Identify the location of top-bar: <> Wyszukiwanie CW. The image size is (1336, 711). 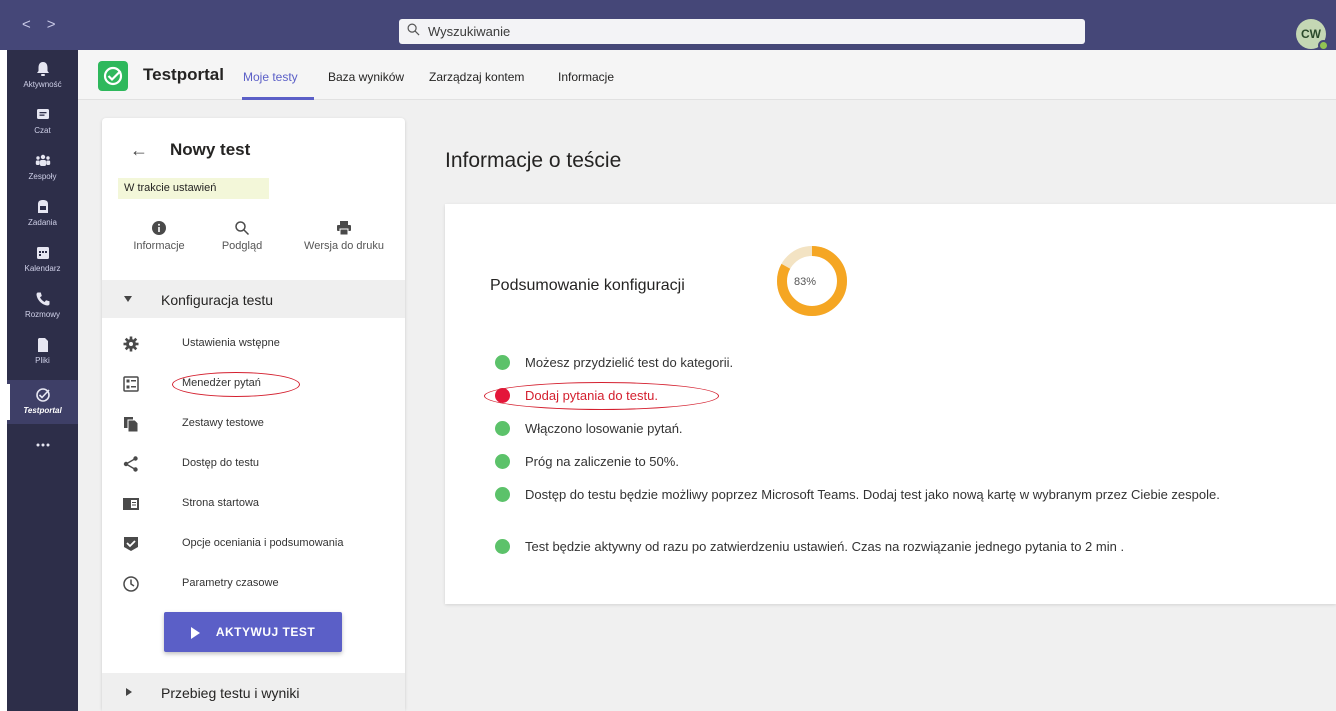
(668, 25).